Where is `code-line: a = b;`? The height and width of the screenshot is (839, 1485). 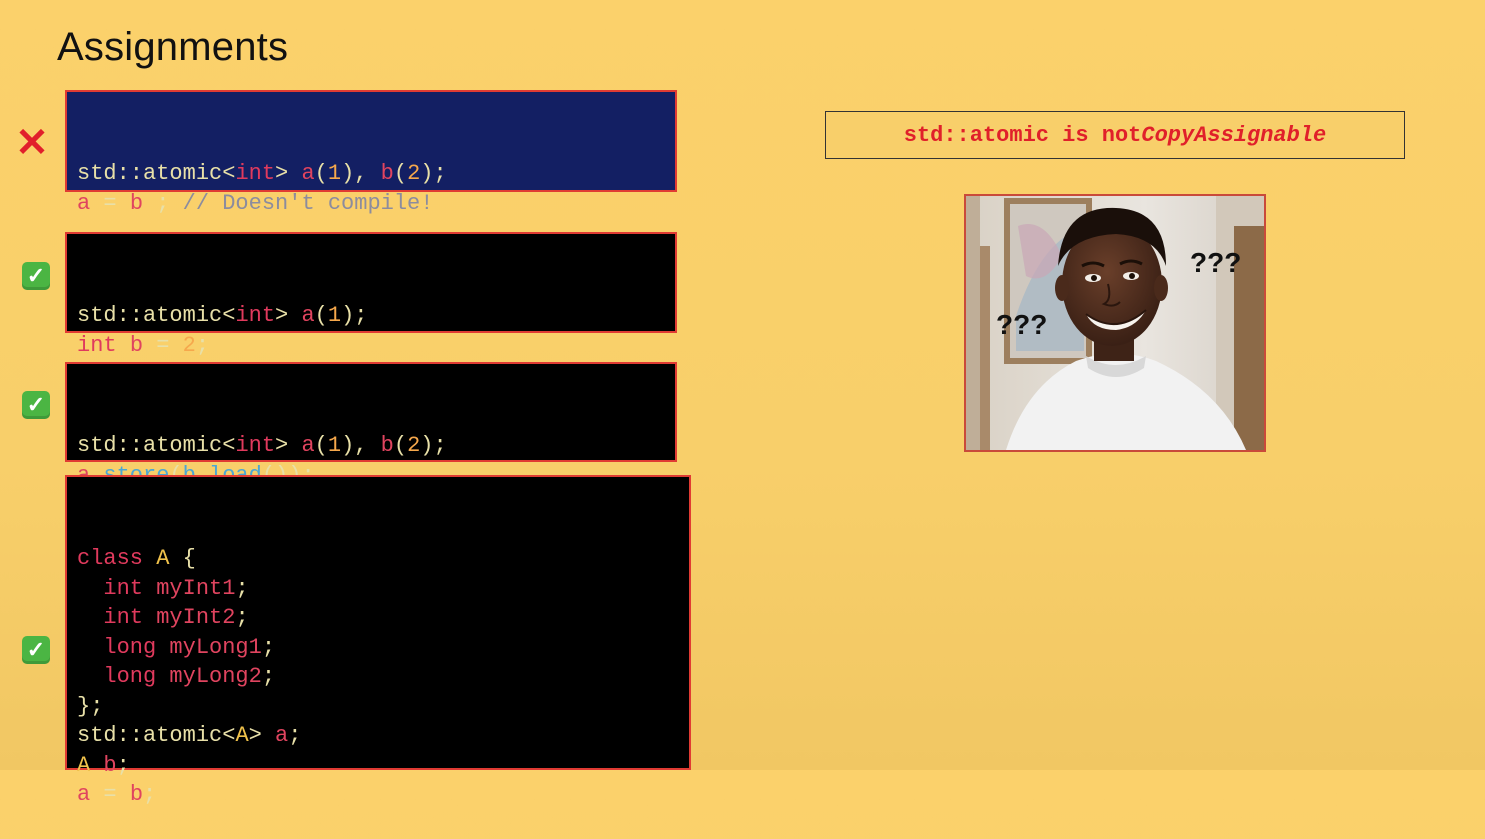 code-line: a = b; is located at coordinates (378, 795).